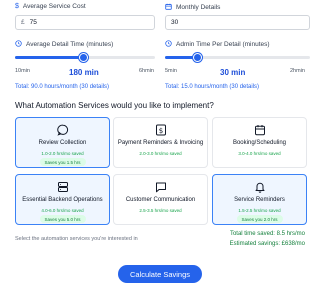 Image resolution: width=328 pixels, height=292 pixels. I want to click on service-card-title: Booking/Scheduling, so click(259, 143).